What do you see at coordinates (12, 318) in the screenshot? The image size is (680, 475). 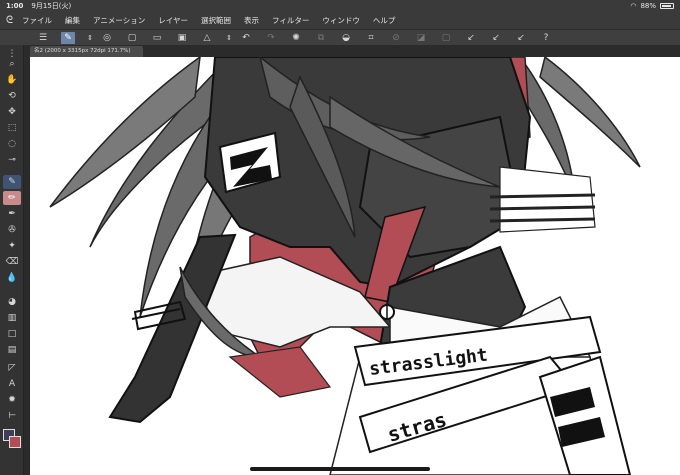 I see `gradient-tool-icon: ▥` at bounding box center [12, 318].